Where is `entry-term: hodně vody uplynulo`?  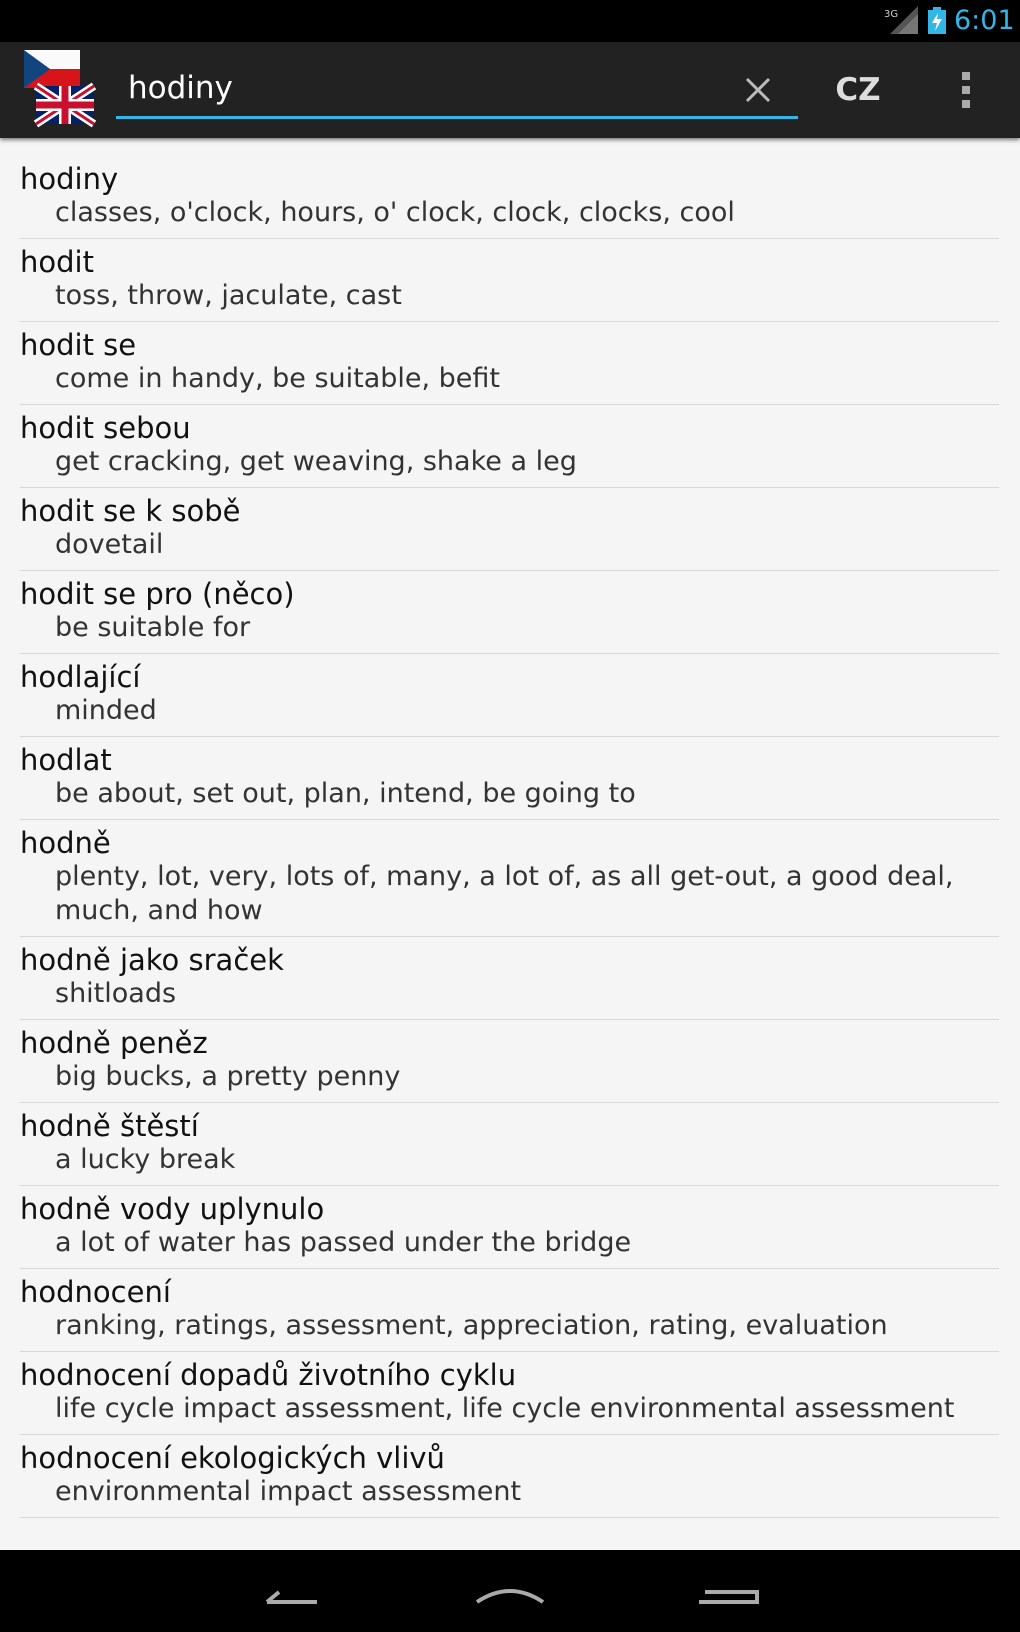 entry-term: hodně vody uplynulo is located at coordinates (172, 1209).